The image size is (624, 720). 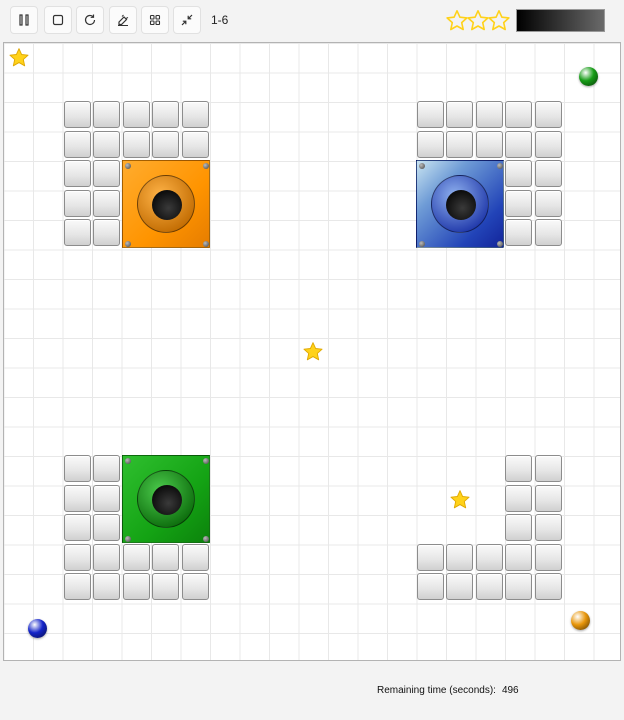 What do you see at coordinates (436, 690) in the screenshot?
I see `remaining-time-label: Remaining time (seconds):` at bounding box center [436, 690].